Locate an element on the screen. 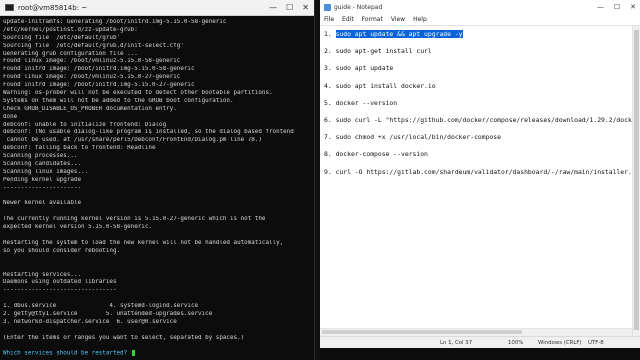 Image resolution: width=640 pixels, height=360 pixels. terminal-line: Newer kernel available is located at coordinates (42, 203).